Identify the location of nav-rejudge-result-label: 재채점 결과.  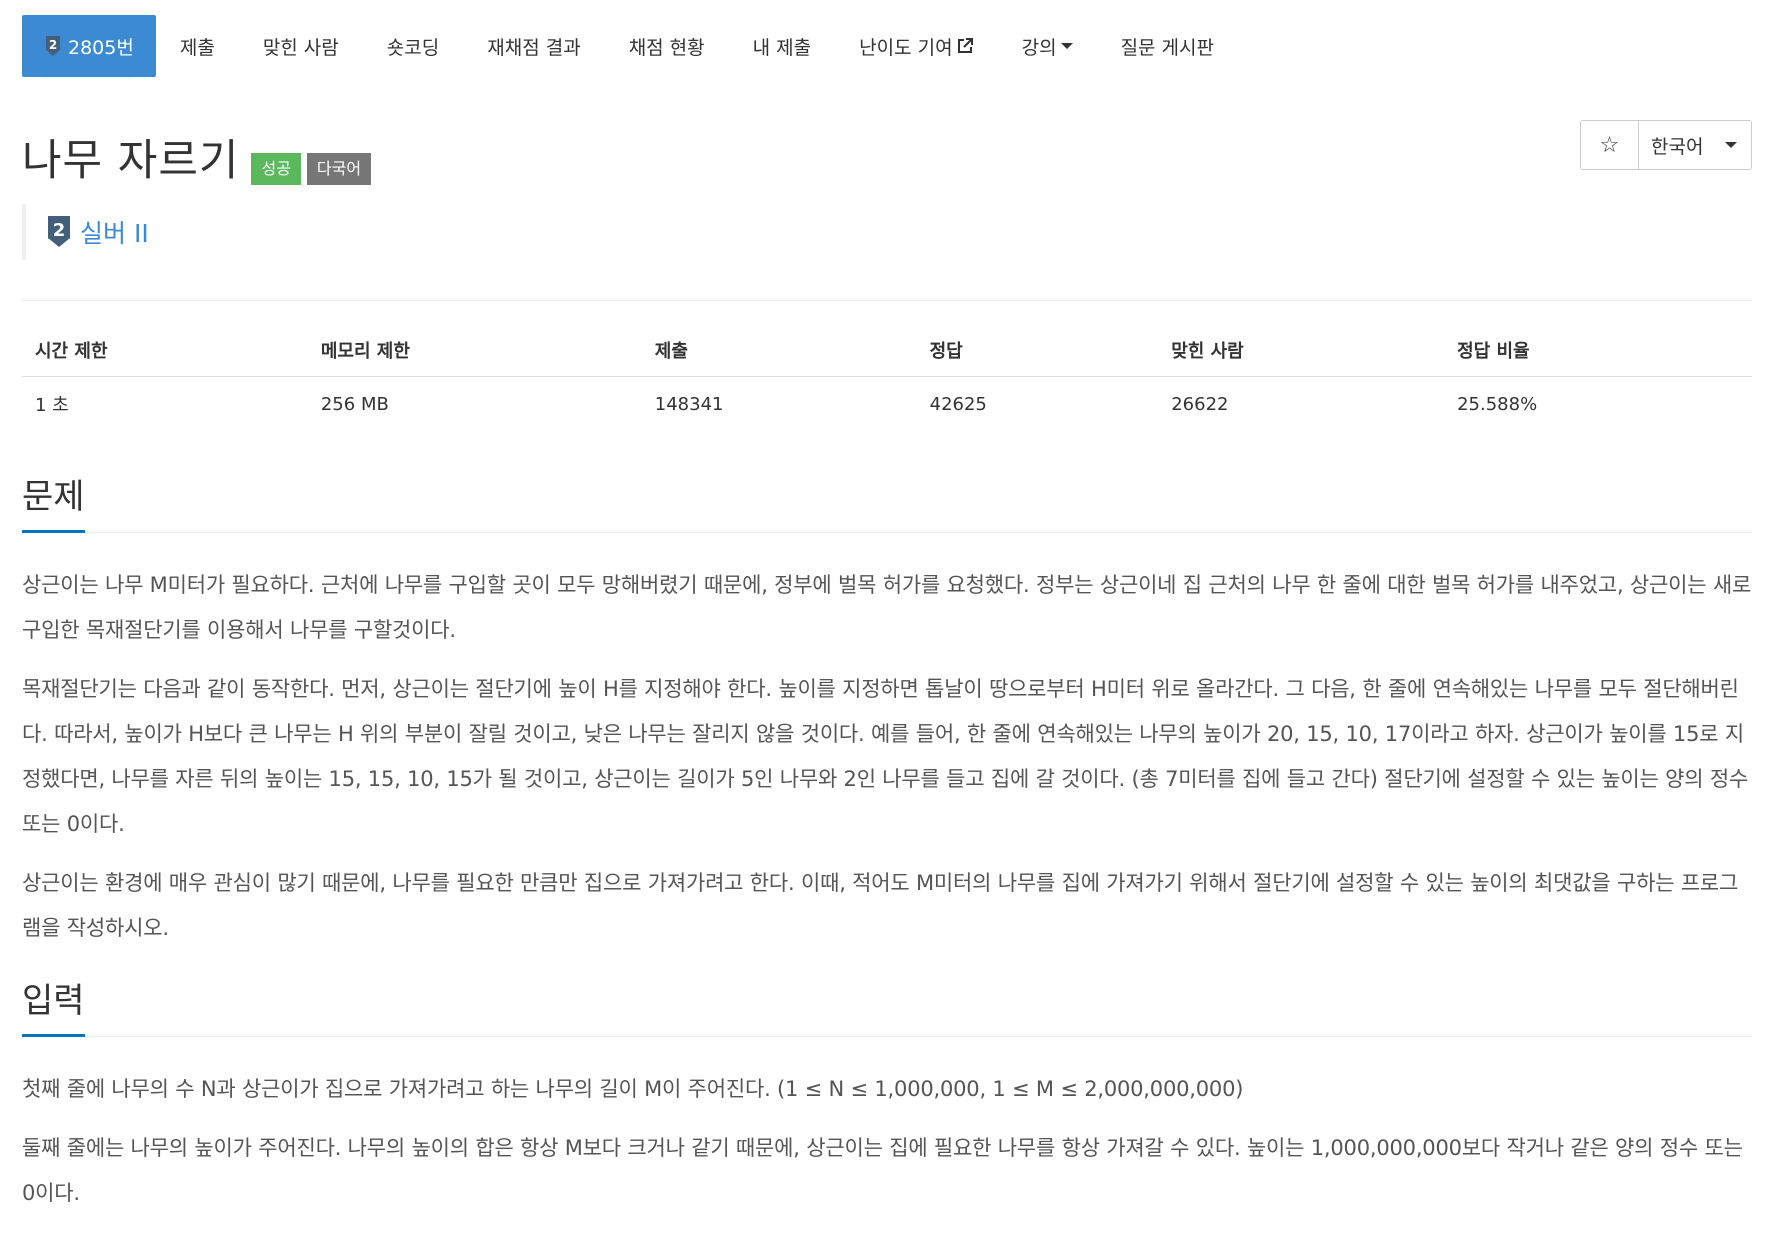
(534, 47).